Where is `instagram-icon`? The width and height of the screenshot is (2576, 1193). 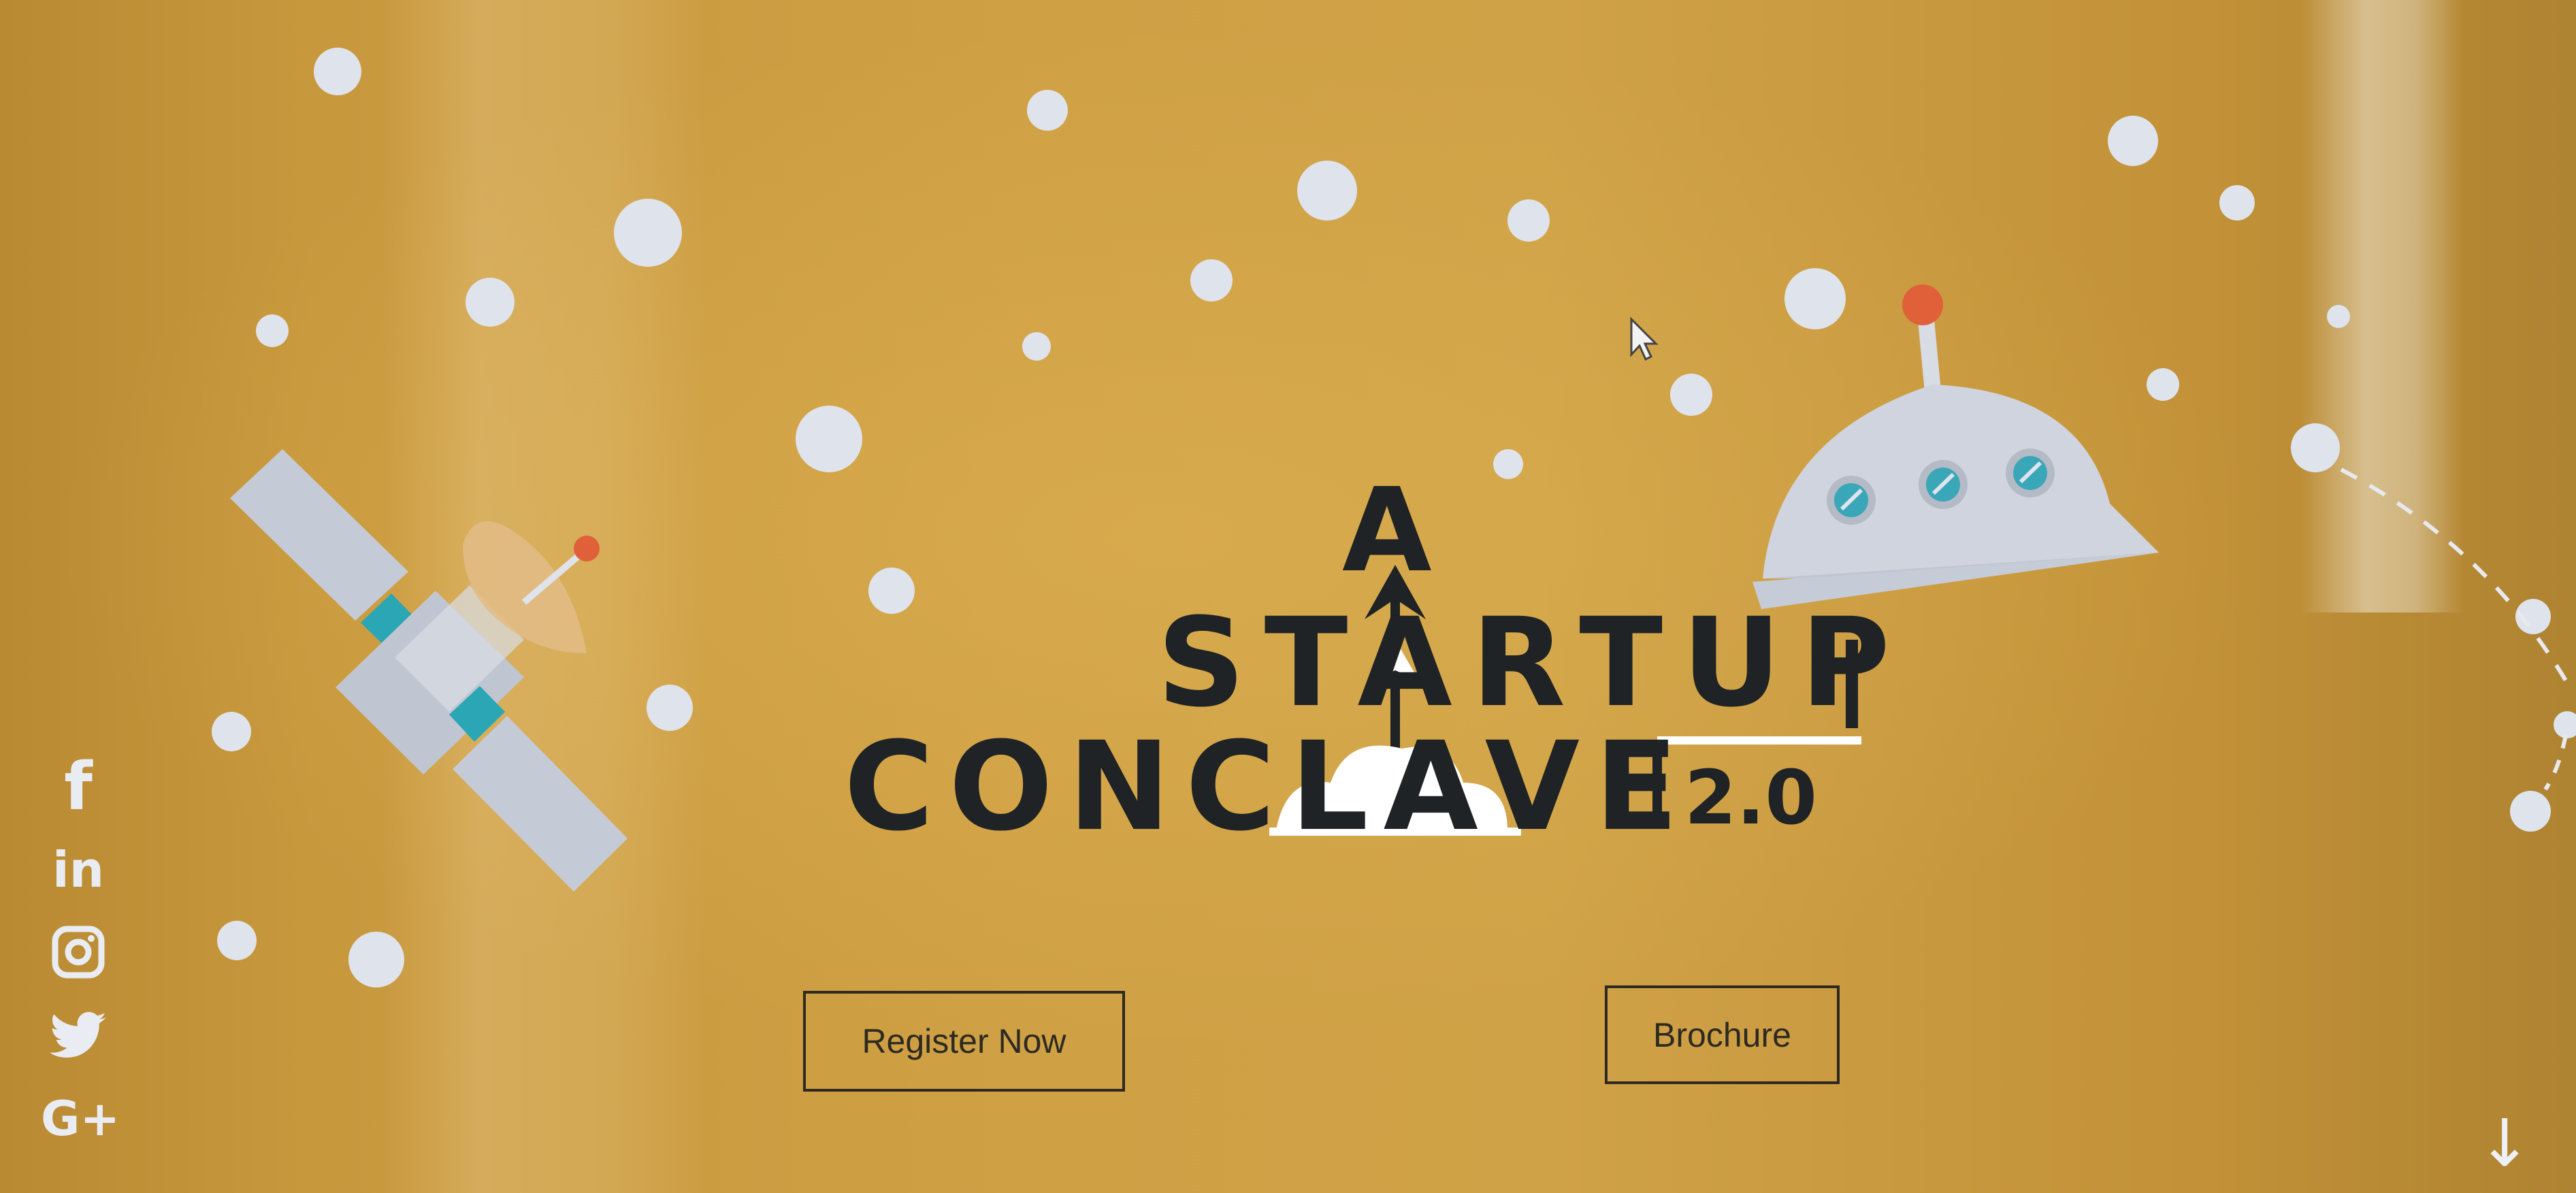
instagram-icon is located at coordinates (78, 953).